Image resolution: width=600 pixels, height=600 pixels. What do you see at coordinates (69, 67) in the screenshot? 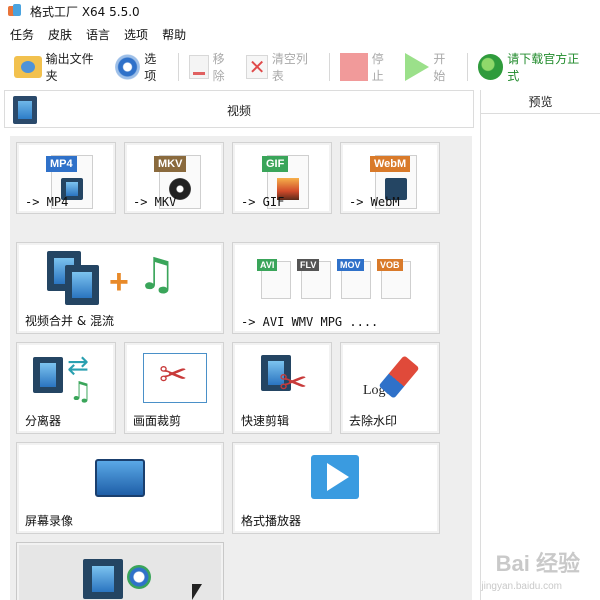
I see `output-folder-label: 输出文件夹` at bounding box center [69, 67].